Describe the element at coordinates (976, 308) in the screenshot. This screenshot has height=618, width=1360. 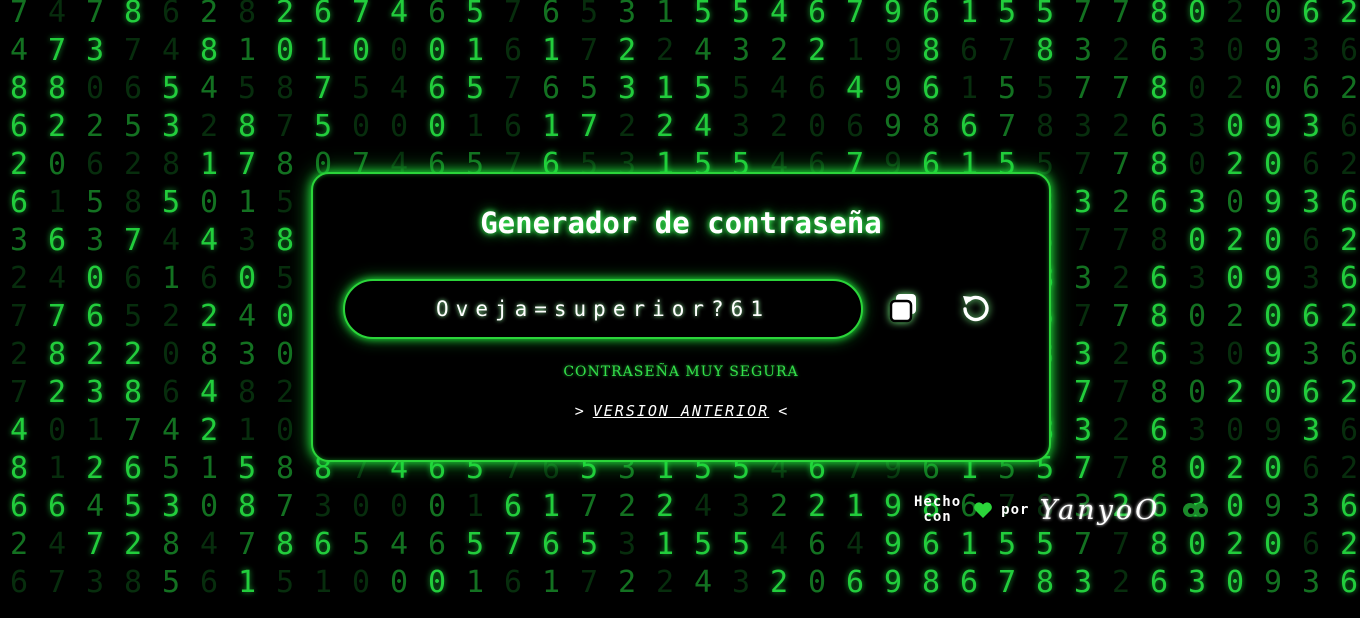
I see `refresh-icon` at that location.